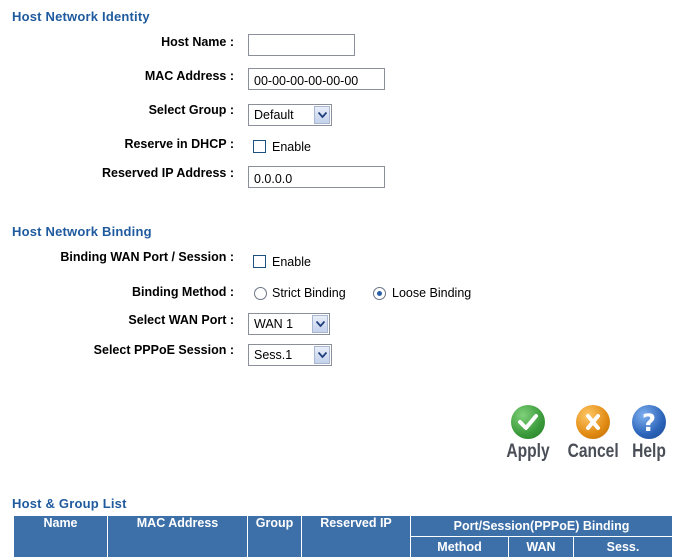 This screenshot has width=674, height=558. What do you see at coordinates (593, 422) in the screenshot?
I see `x-icon` at bounding box center [593, 422].